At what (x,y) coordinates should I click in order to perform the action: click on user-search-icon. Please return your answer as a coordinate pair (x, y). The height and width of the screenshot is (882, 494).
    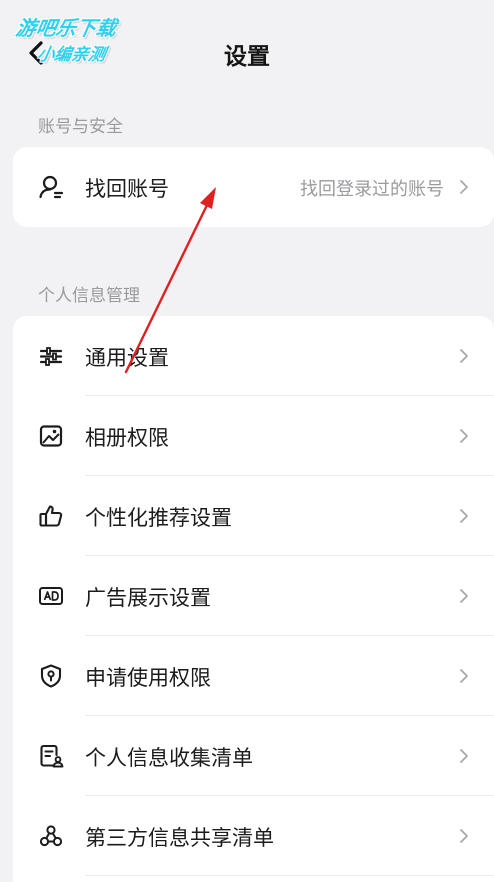
    Looking at the image, I should click on (51, 187).